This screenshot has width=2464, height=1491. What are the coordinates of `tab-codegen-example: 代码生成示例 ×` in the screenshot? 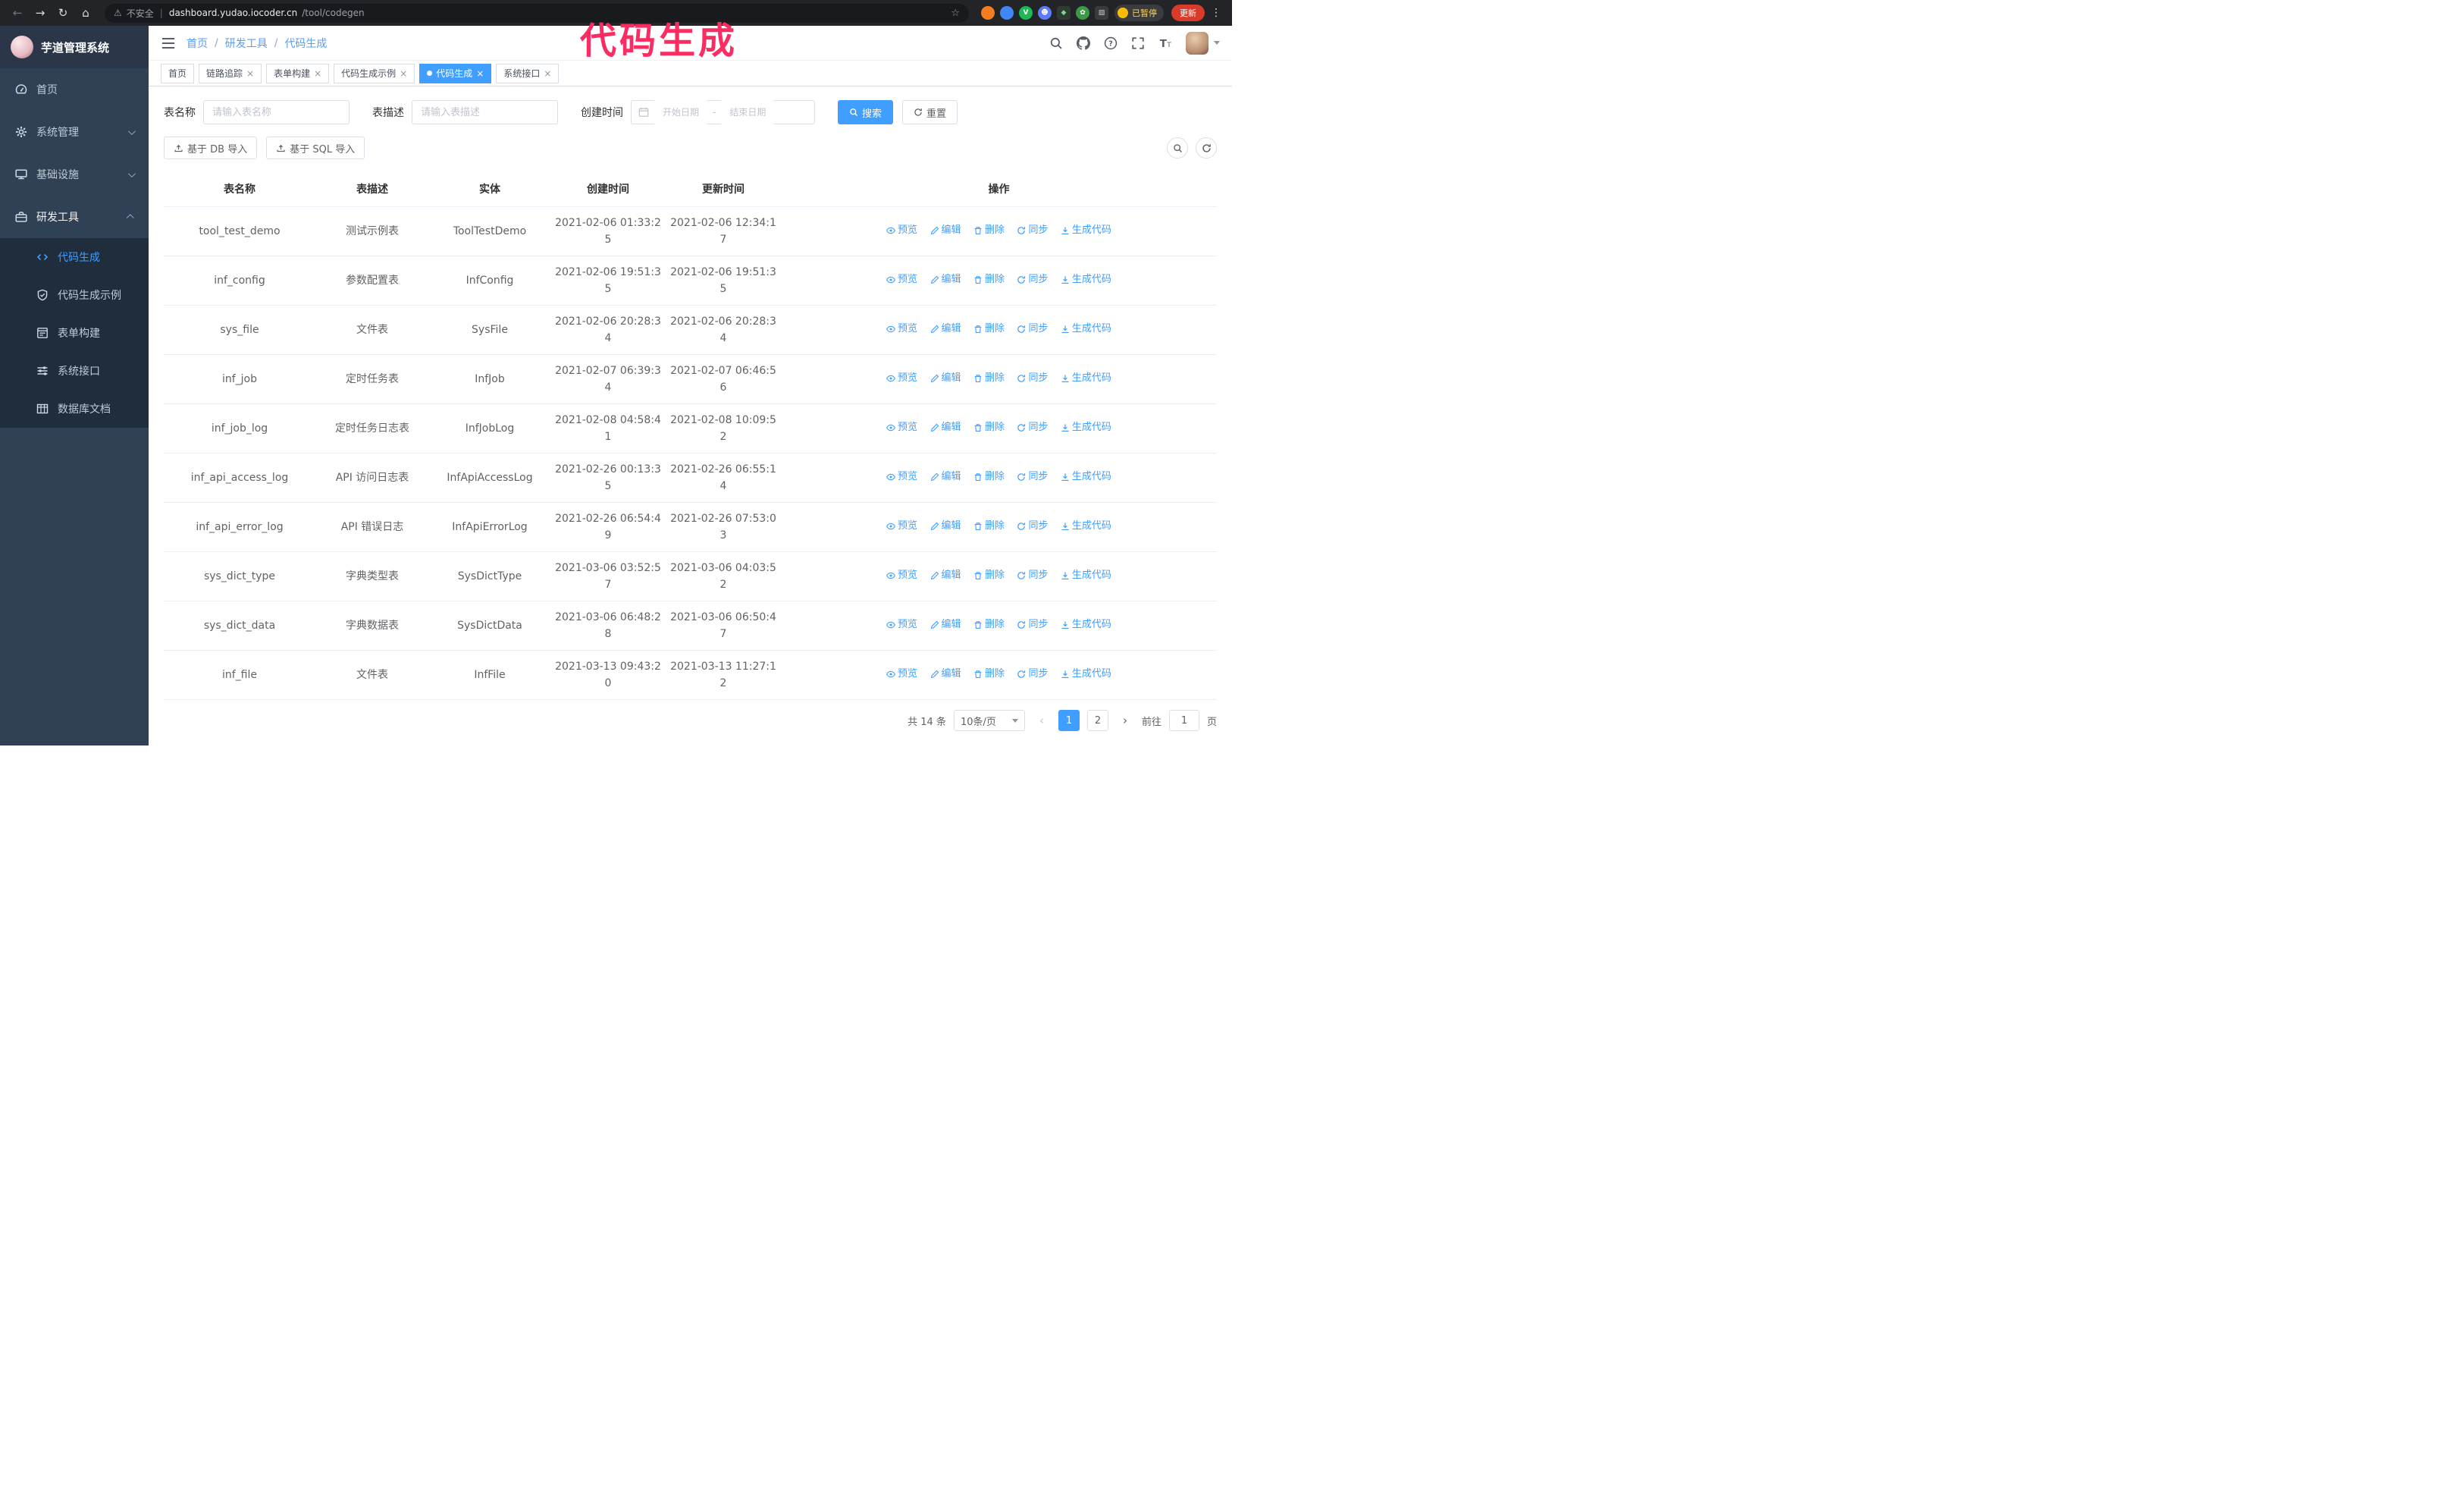 It's located at (374, 73).